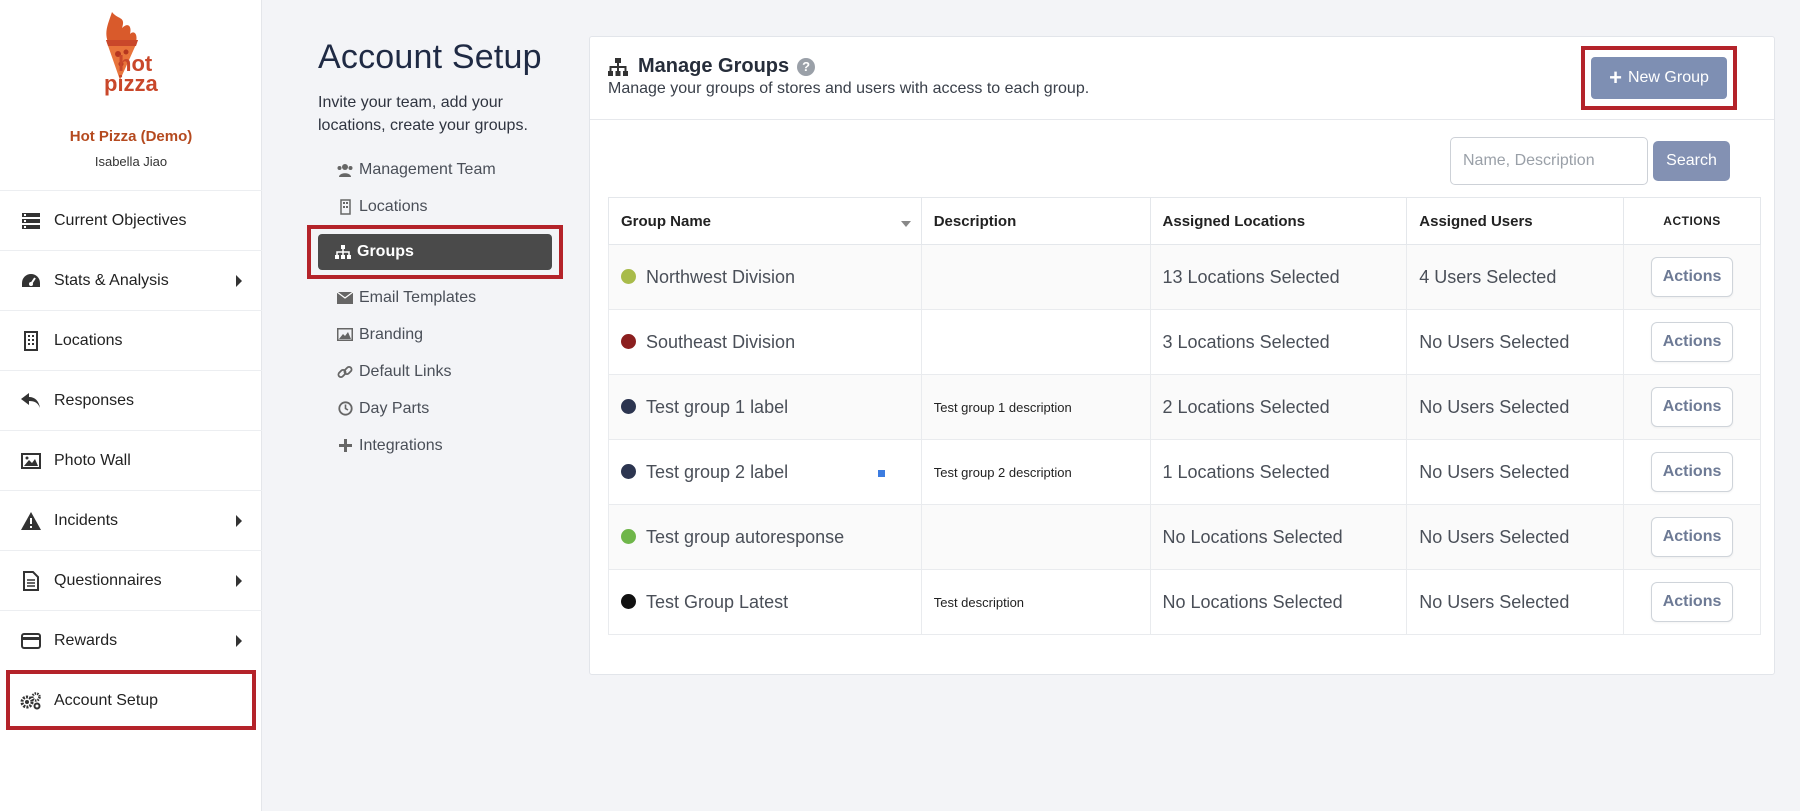 The width and height of the screenshot is (1800, 811). What do you see at coordinates (1278, 342) in the screenshot?
I see `group-locations: 3 Locations Selected` at bounding box center [1278, 342].